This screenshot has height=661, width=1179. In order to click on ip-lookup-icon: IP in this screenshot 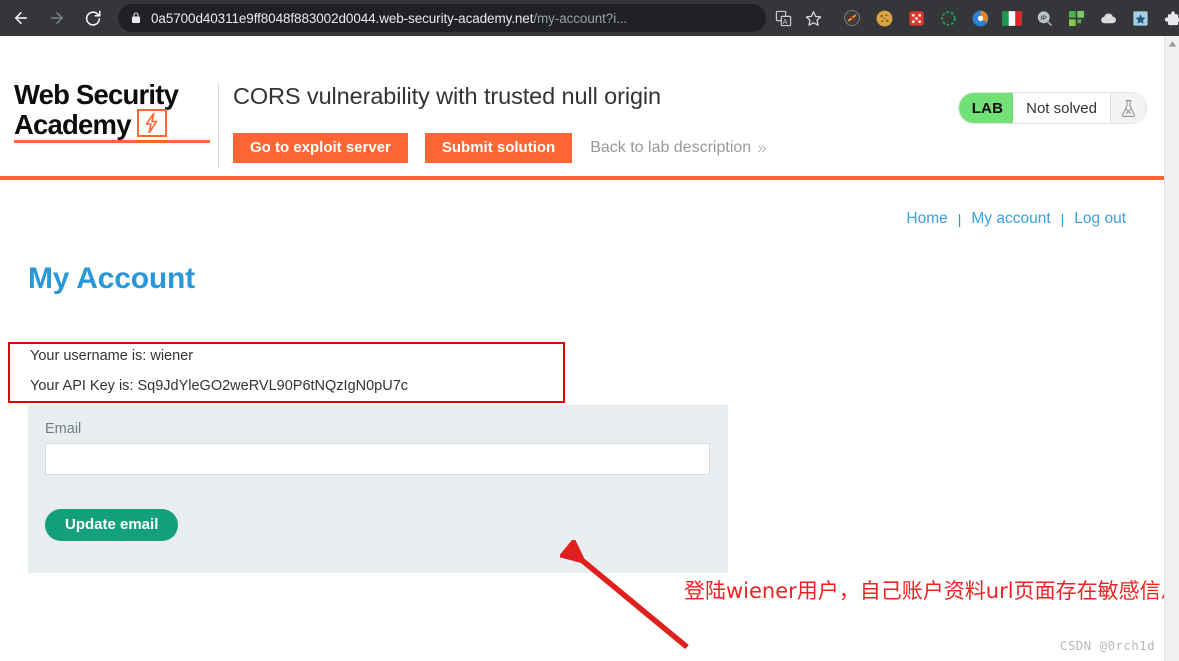, I will do `click(1044, 18)`.